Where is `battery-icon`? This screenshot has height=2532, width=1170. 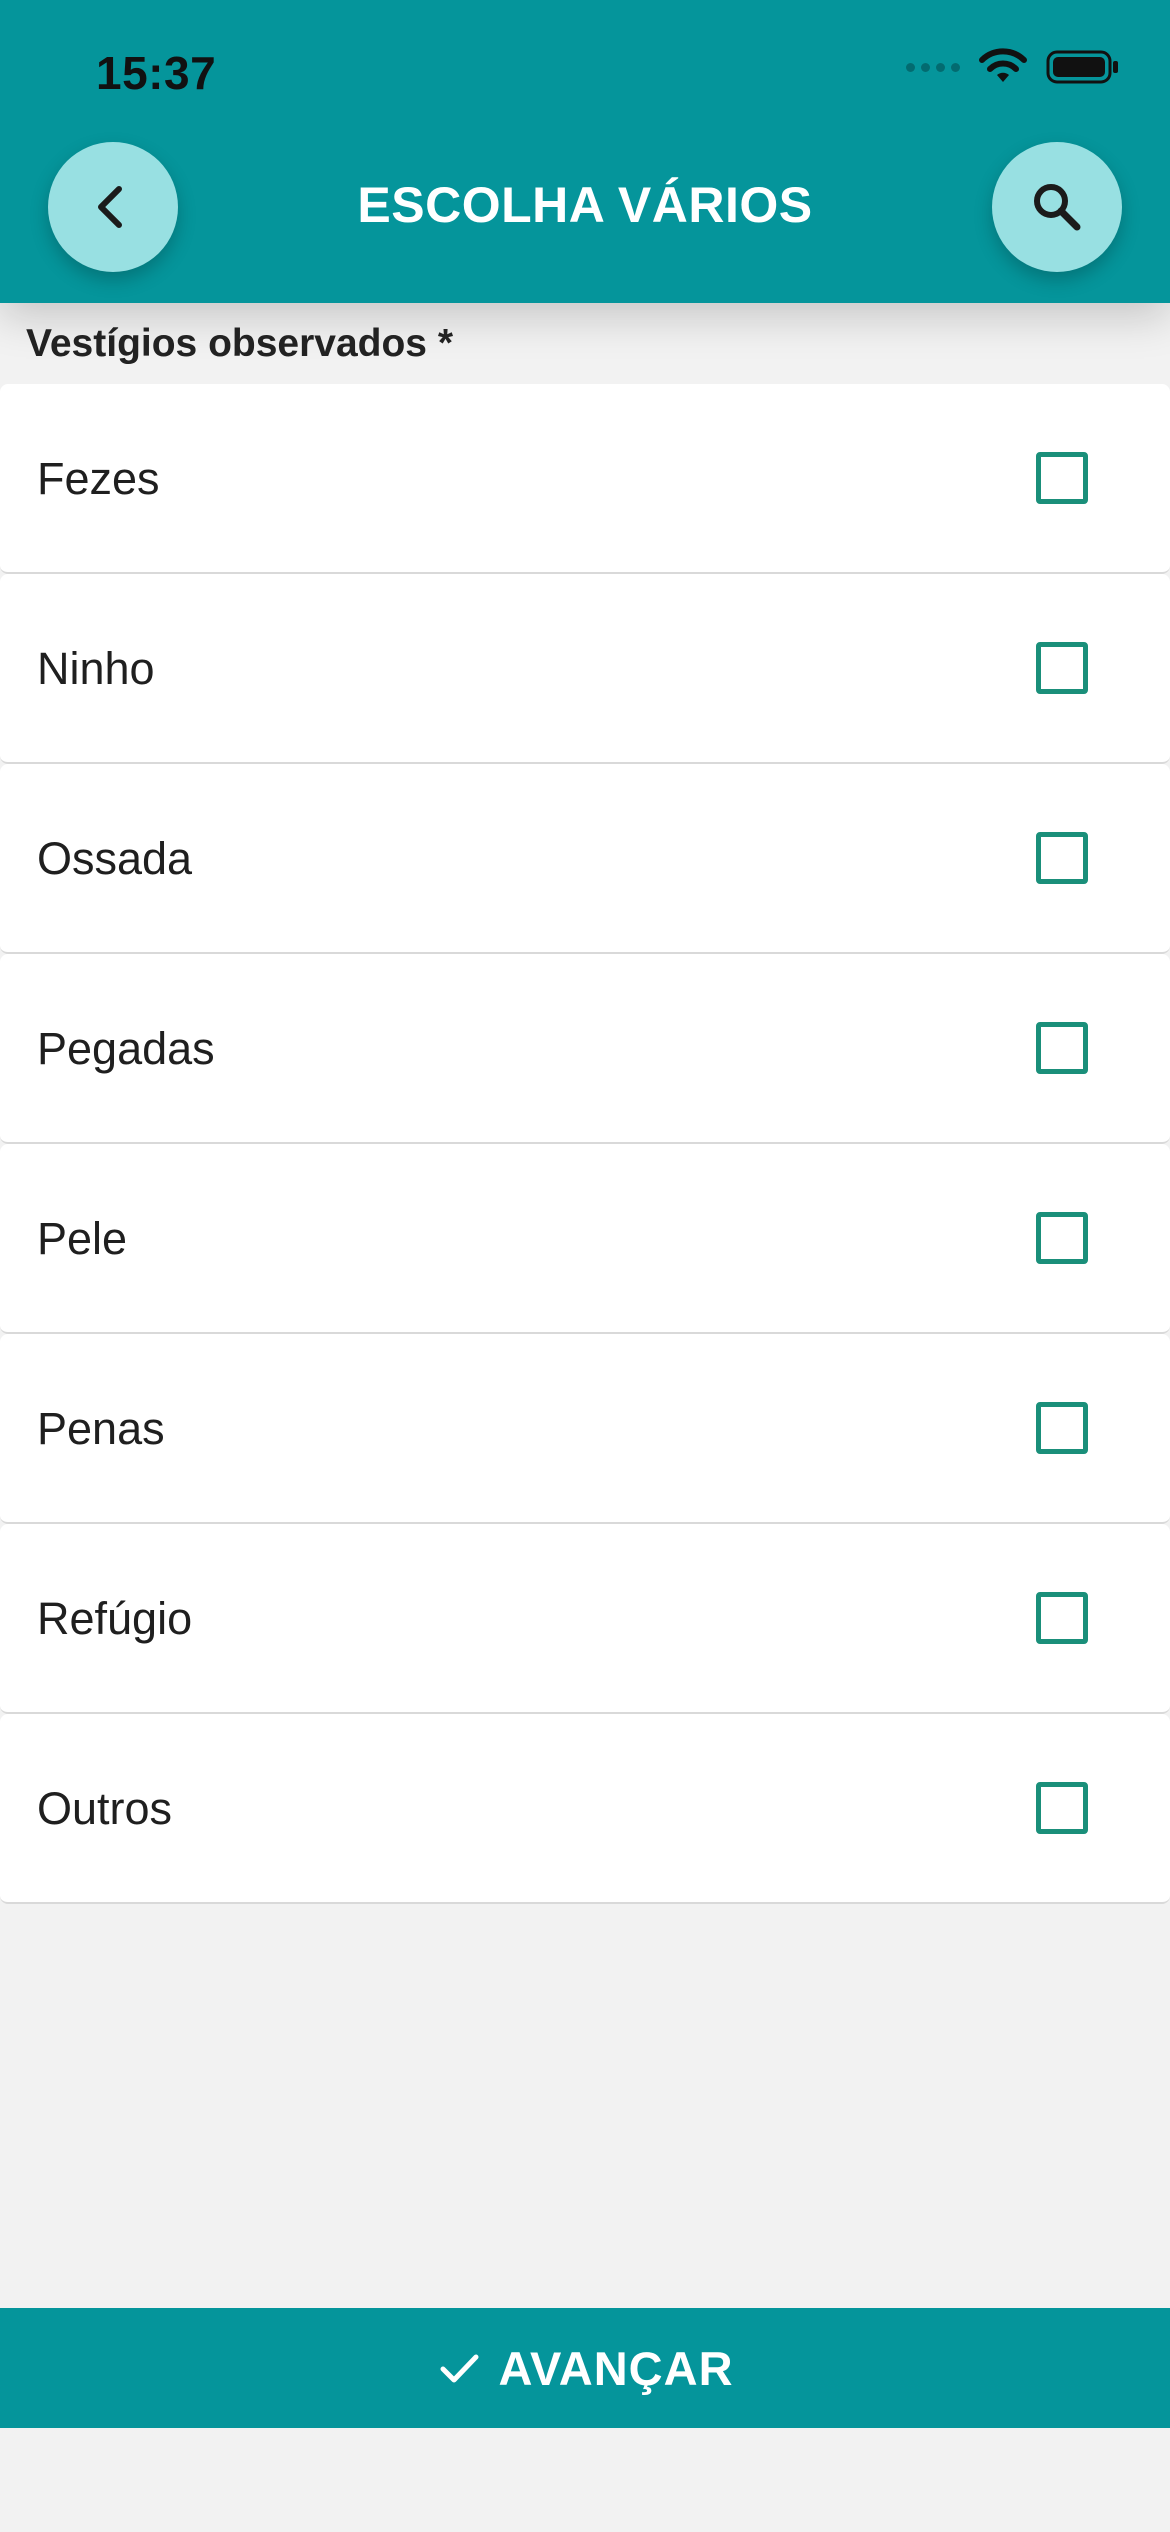 battery-icon is located at coordinates (1082, 67).